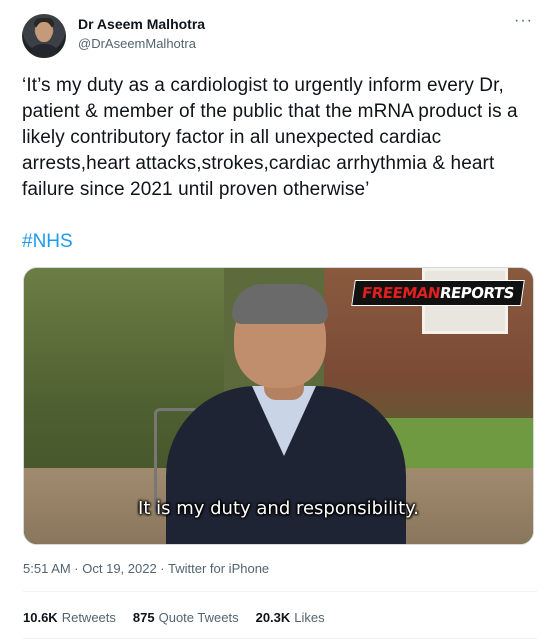 This screenshot has width=559, height=641. Describe the element at coordinates (477, 293) in the screenshot. I see `logo-right-text: REPORTS` at that location.